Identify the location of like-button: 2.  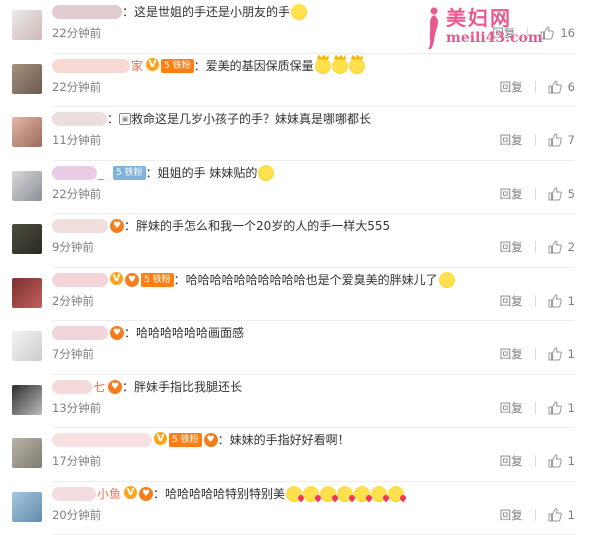
(561, 247).